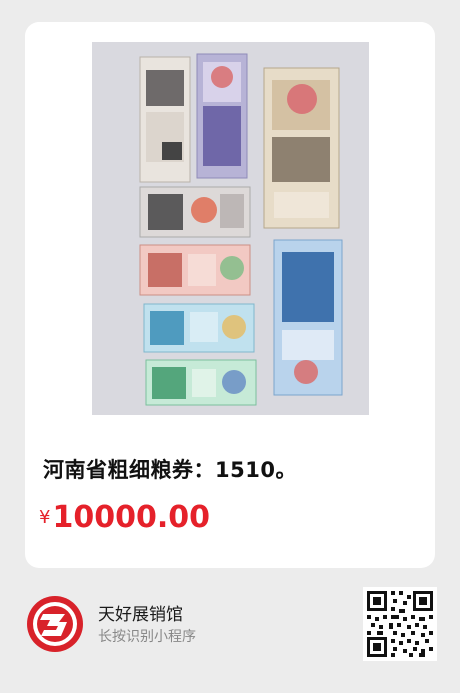 The height and width of the screenshot is (693, 460). What do you see at coordinates (195, 270) in the screenshot?
I see `coupon-pink` at bounding box center [195, 270].